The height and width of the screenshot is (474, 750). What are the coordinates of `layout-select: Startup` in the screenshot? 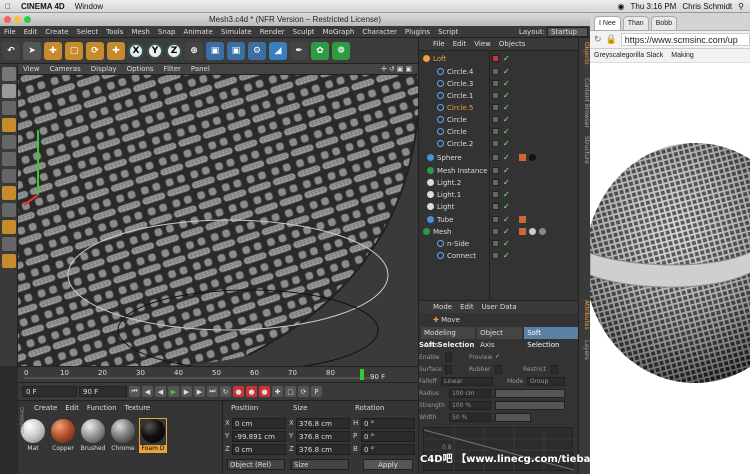 It's located at (567, 31).